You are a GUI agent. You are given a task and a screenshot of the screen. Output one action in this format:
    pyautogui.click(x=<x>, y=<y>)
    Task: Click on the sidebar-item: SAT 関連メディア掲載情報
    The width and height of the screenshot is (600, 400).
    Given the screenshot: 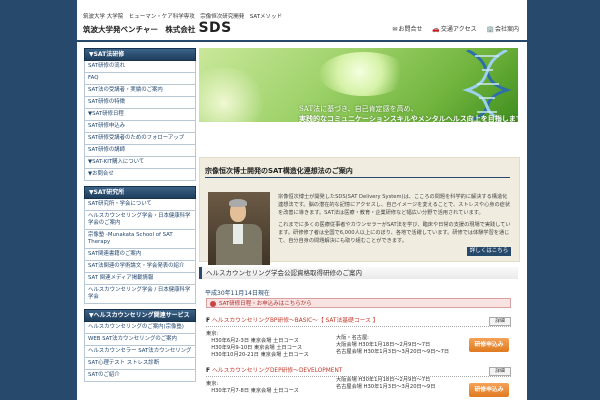 What is the action you would take?
    pyautogui.click(x=140, y=279)
    